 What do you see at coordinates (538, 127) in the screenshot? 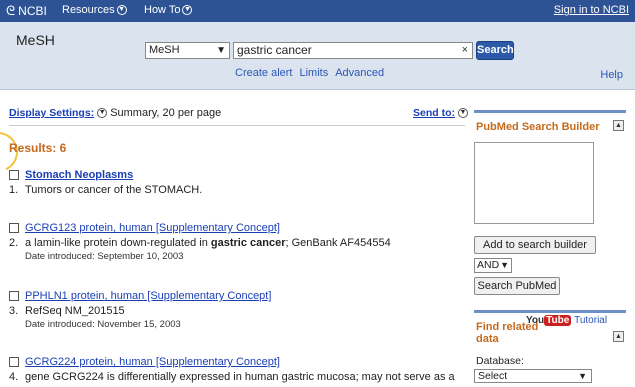
I see `search-builder-title: PubMed Search Builder` at bounding box center [538, 127].